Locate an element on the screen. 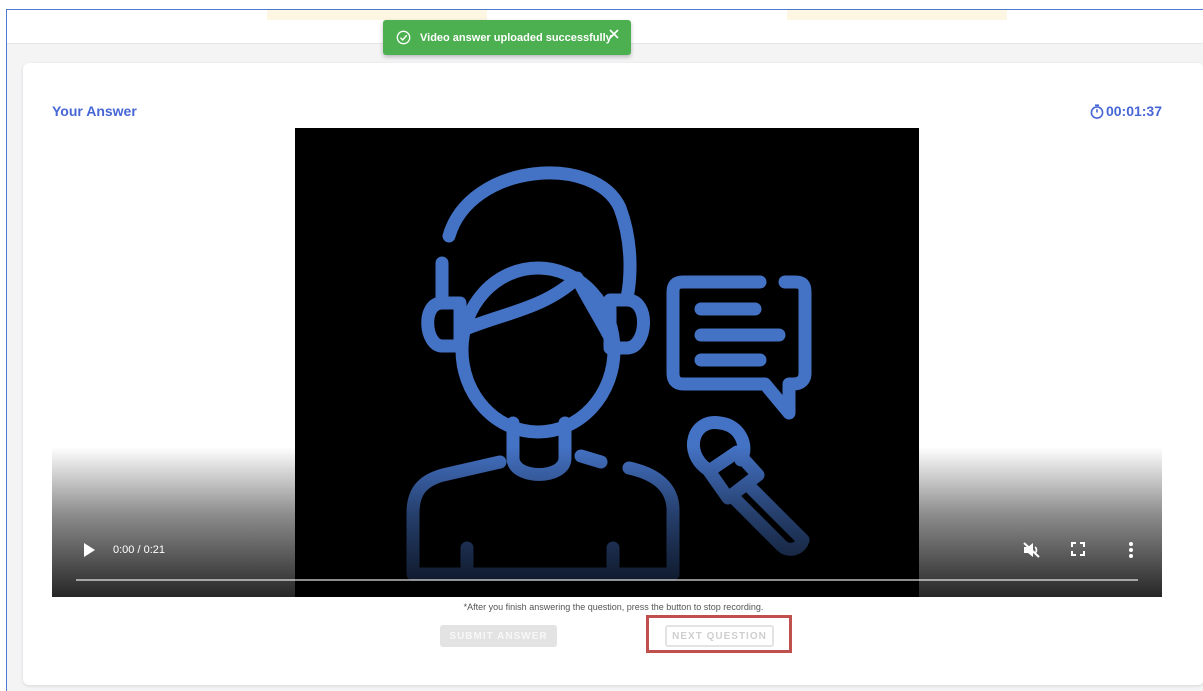  video-controls: 0:00 / 0:21 is located at coordinates (607, 551).